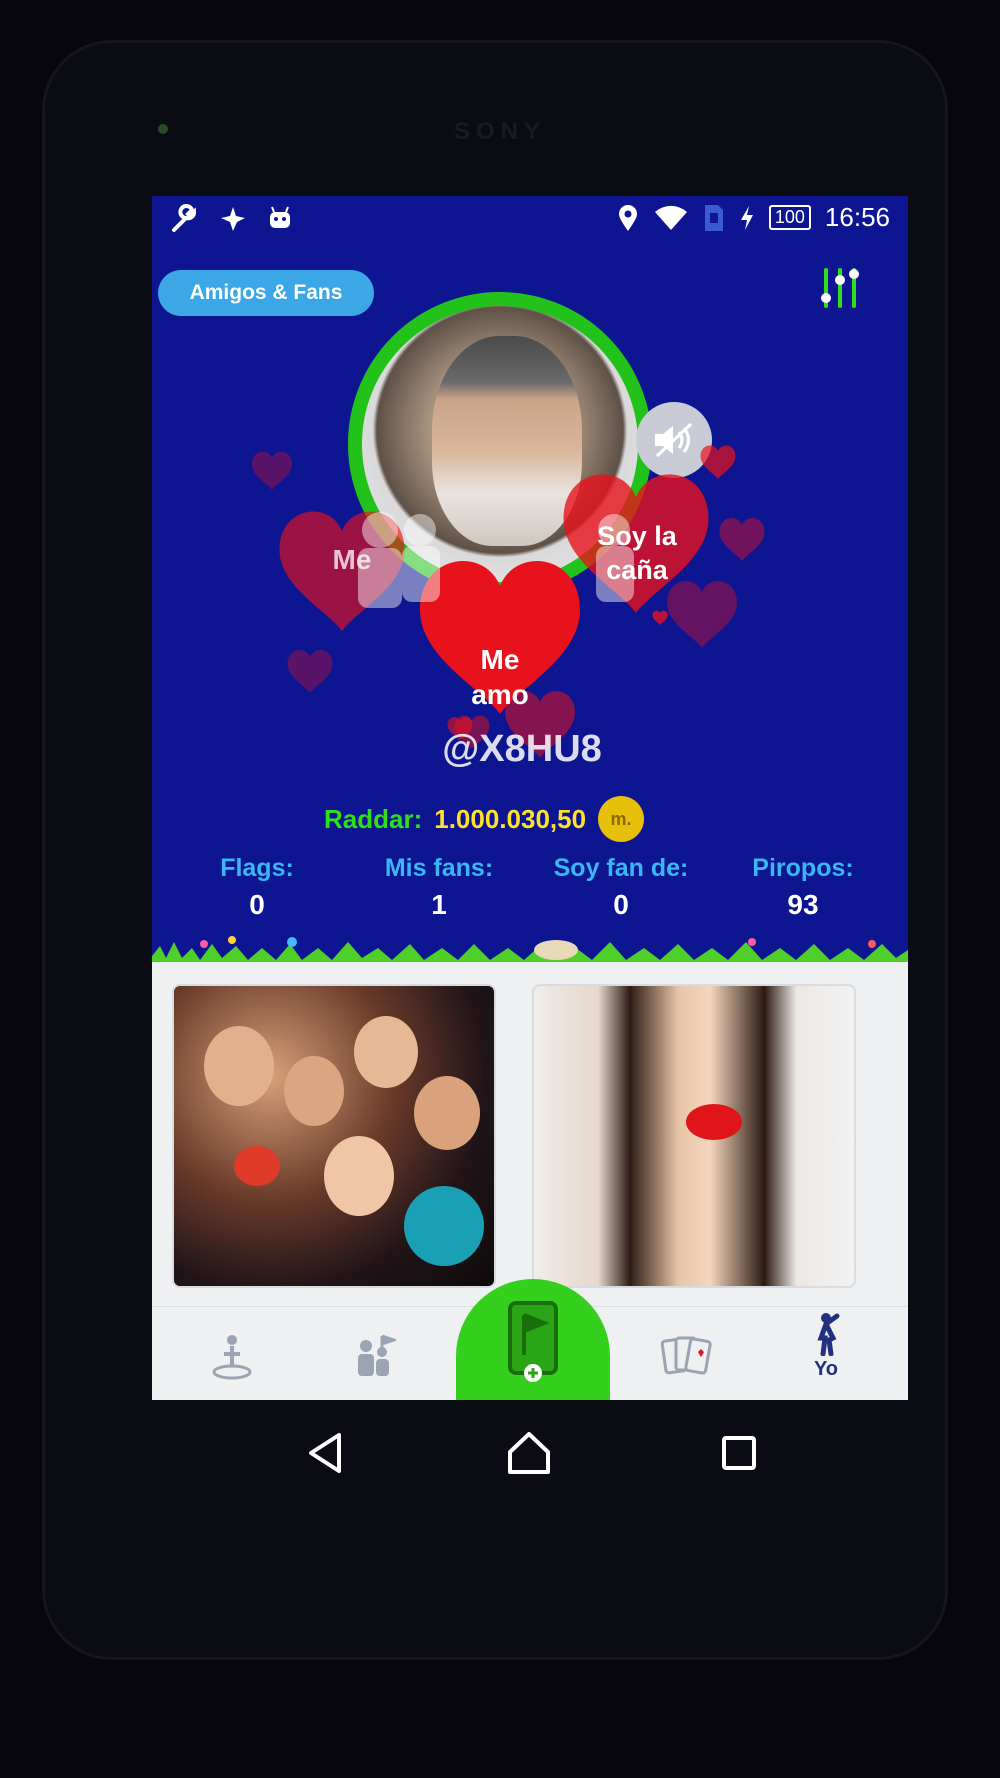 This screenshot has height=1778, width=1000. I want to click on lips-detail, so click(714, 1122).